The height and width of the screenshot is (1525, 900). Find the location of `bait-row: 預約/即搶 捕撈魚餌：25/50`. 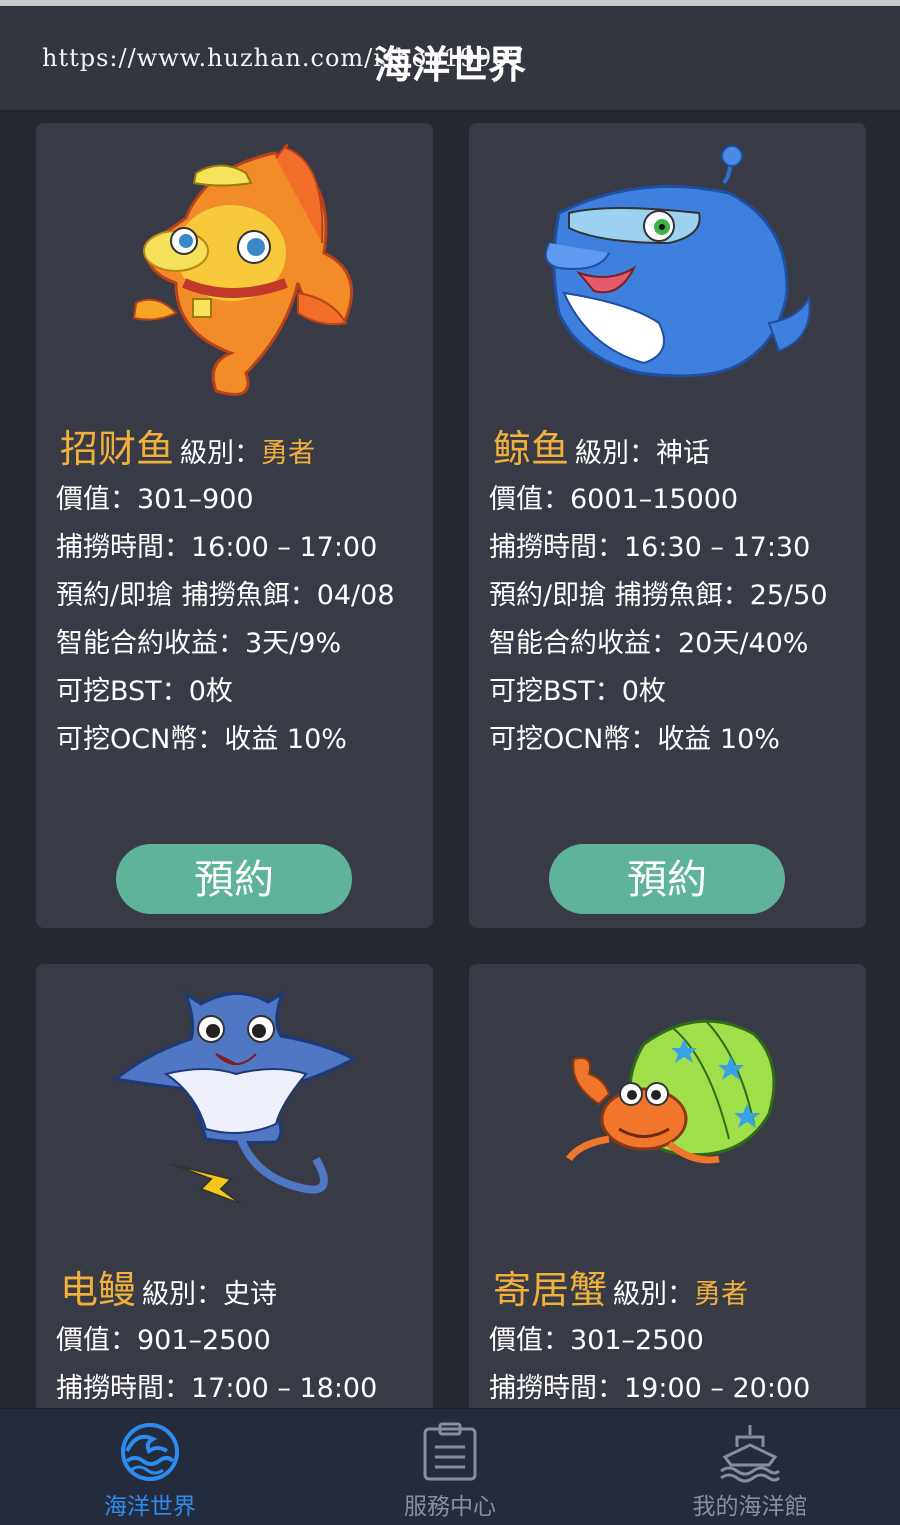

bait-row: 預約/即搶 捕撈魚餌：25/50 is located at coordinates (658, 595).